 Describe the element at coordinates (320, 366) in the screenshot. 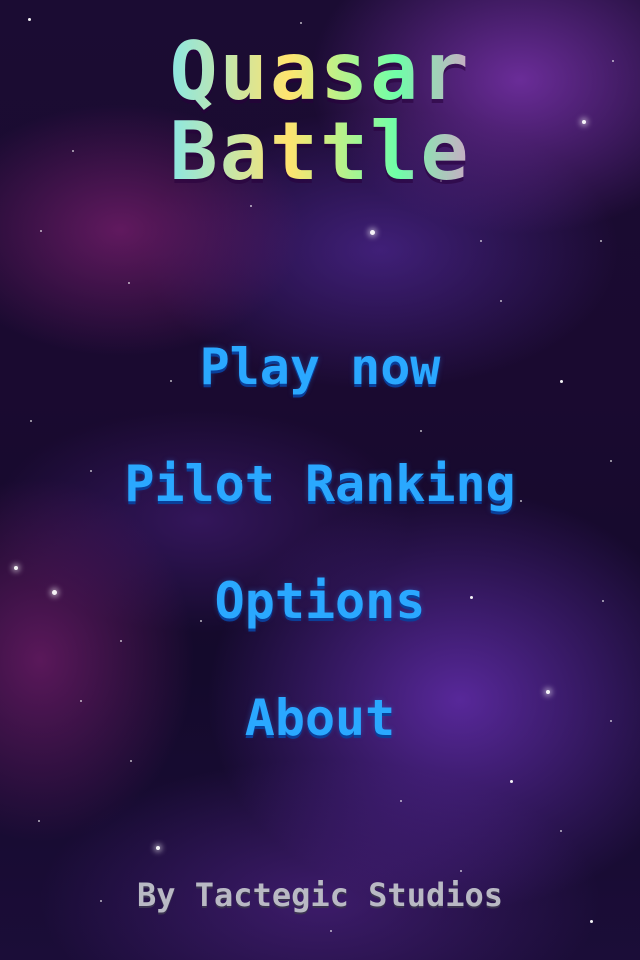

I see `play-now-button: Play now` at that location.